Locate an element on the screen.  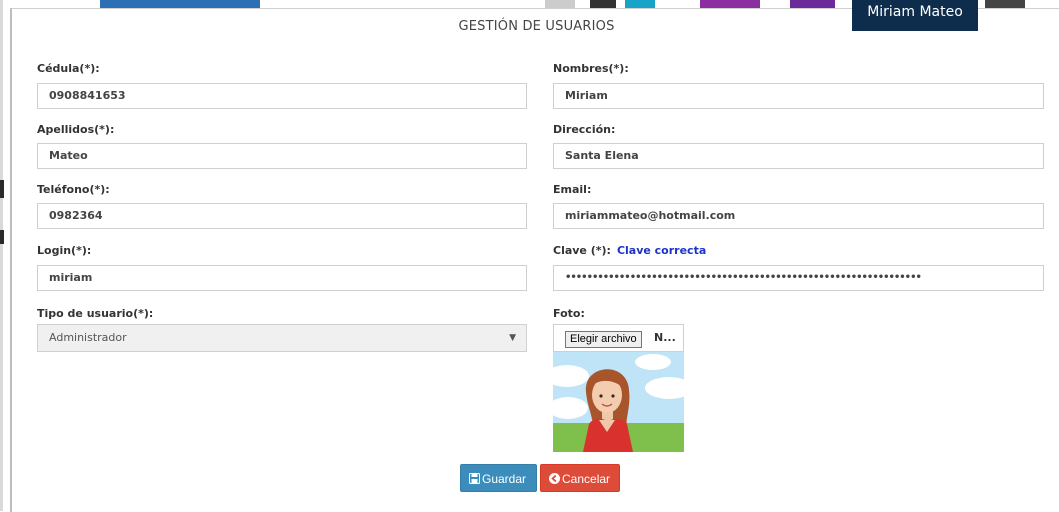
login-label: Login(*): is located at coordinates (64, 250).